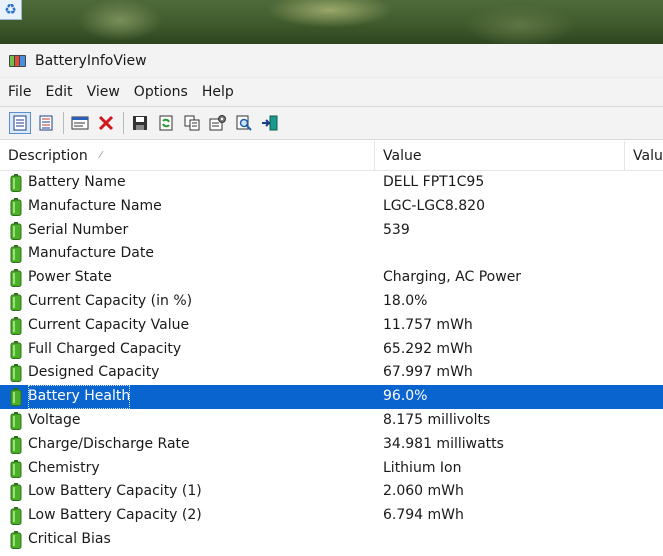 Image resolution: width=663 pixels, height=556 pixels. I want to click on menu-file: File, so click(20, 92).